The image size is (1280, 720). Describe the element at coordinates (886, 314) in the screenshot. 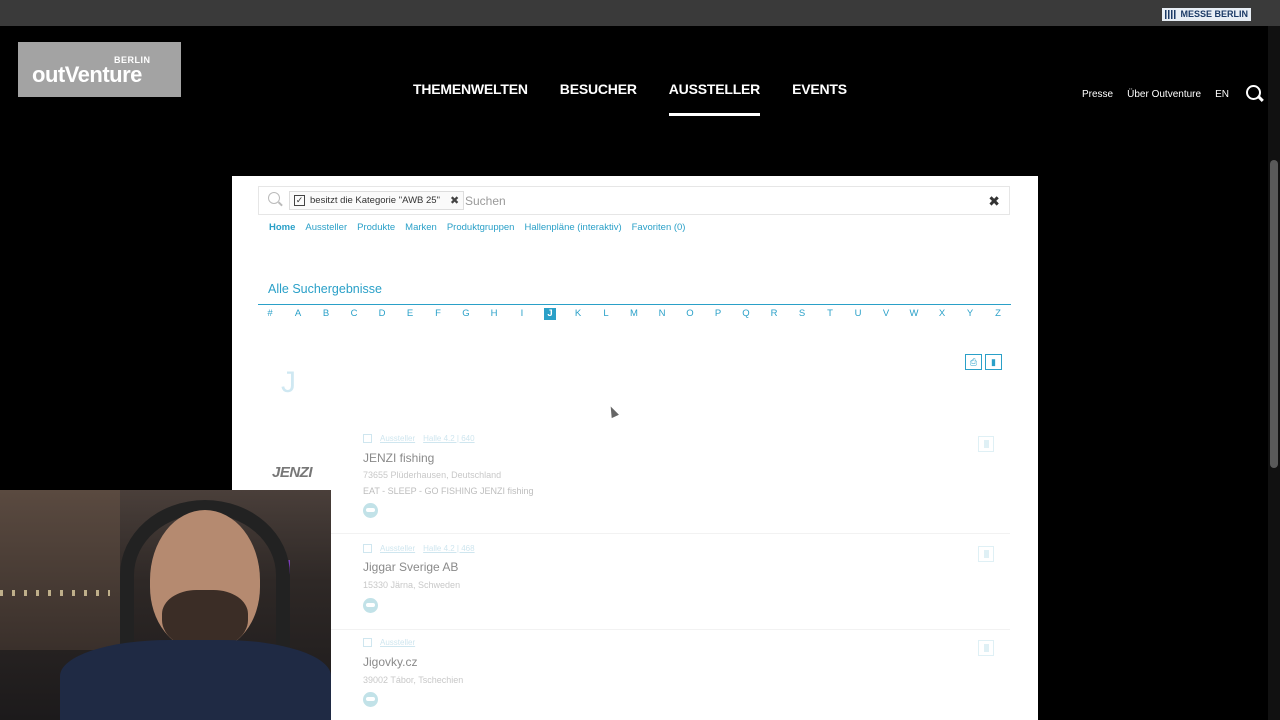

I see `alpha-letter: V` at that location.